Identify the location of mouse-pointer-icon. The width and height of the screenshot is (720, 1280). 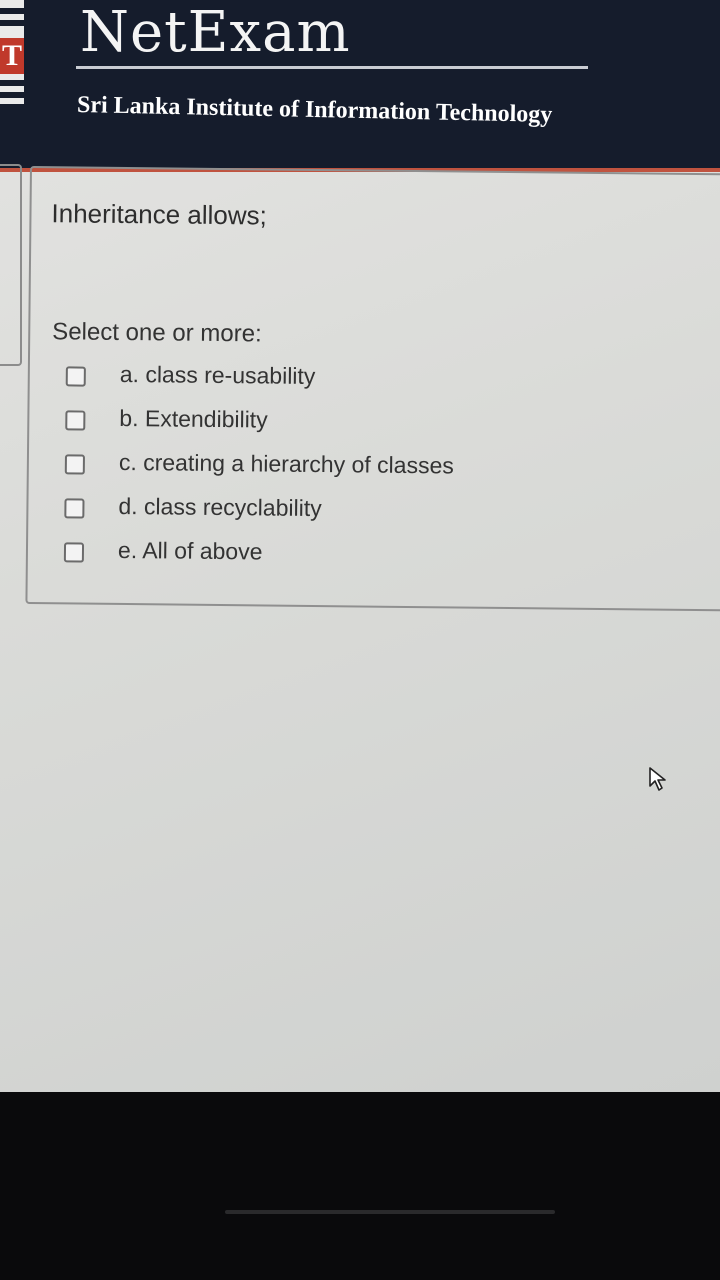
(657, 779).